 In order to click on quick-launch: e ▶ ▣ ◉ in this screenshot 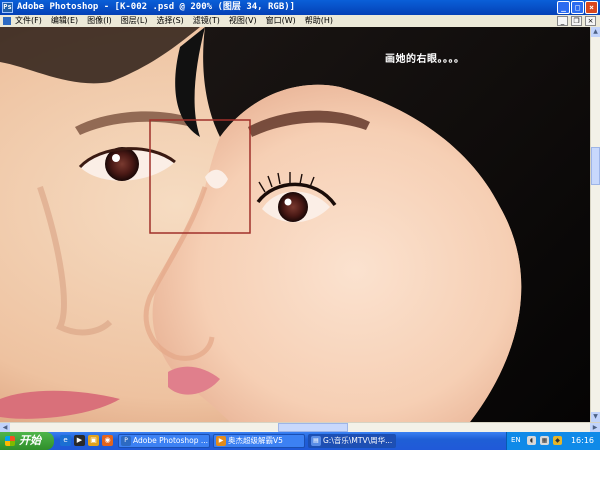, I will do `click(86, 440)`.